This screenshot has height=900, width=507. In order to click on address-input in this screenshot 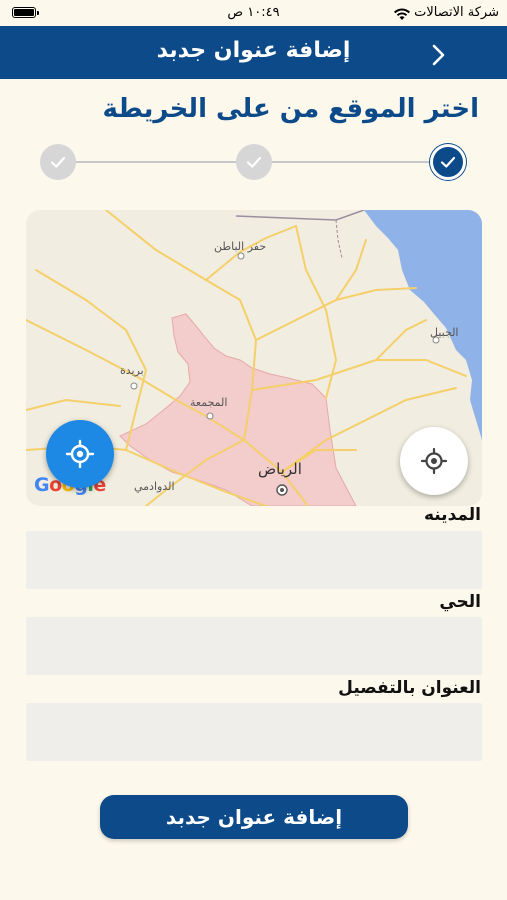, I will do `click(254, 732)`.